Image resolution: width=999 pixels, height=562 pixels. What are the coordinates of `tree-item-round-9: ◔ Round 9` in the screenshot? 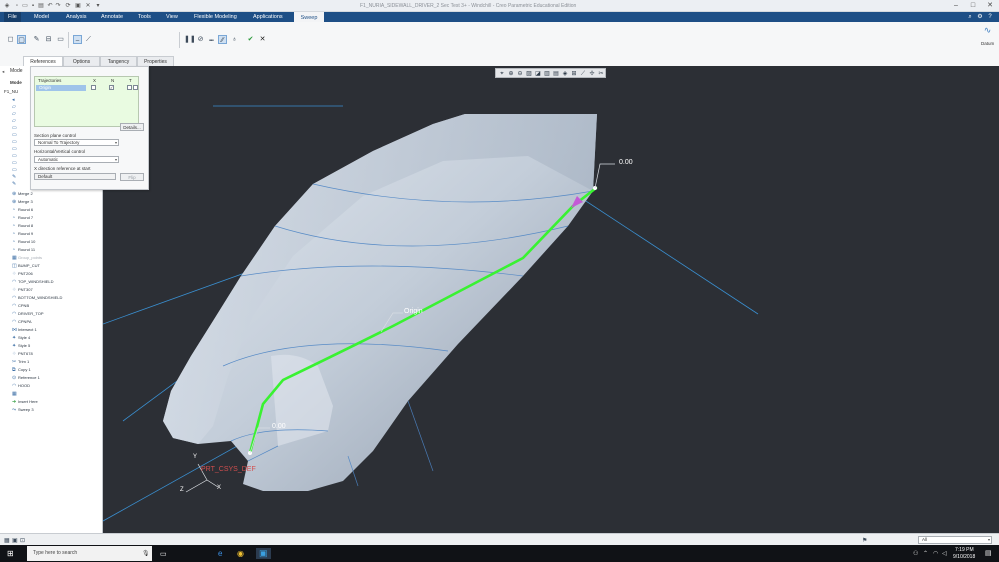 It's located at (22, 233).